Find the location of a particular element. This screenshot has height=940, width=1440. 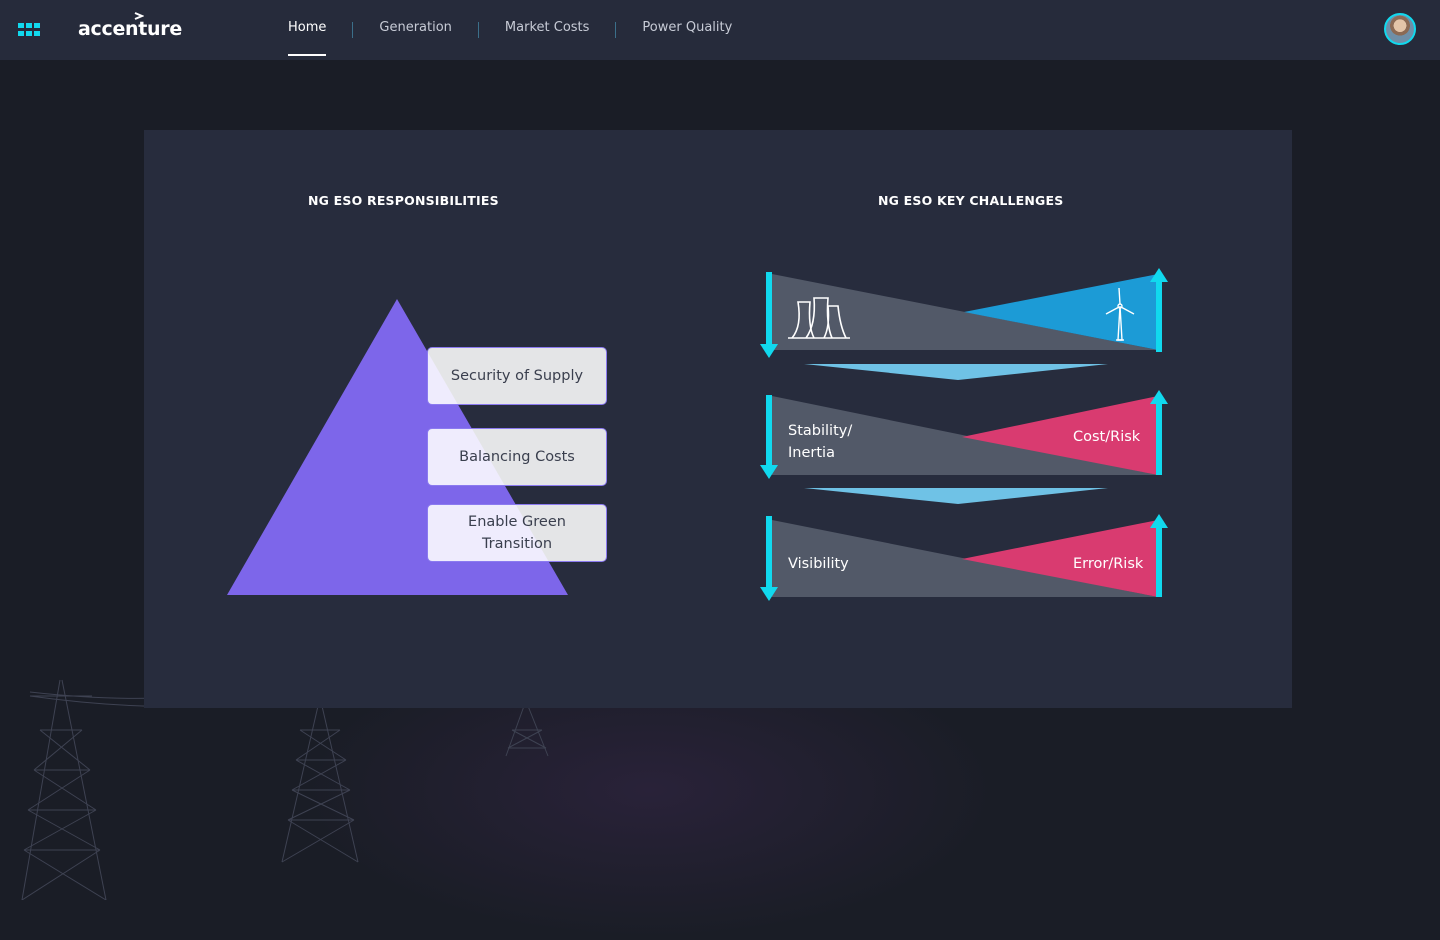

user-avatar is located at coordinates (1400, 29).